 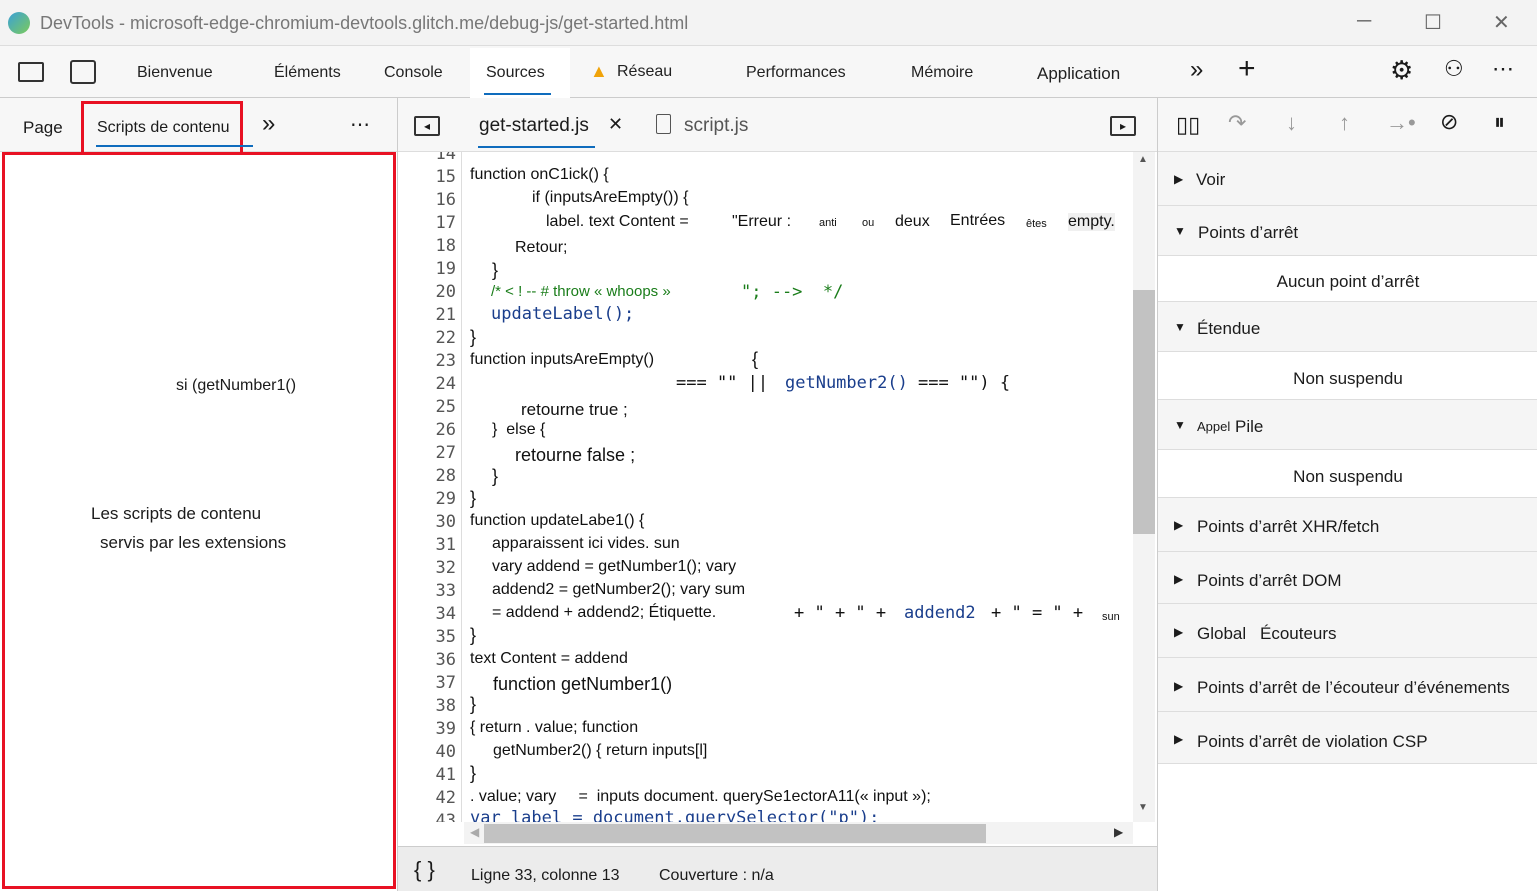 What do you see at coordinates (427, 614) in the screenshot?
I see `line-number: 34` at bounding box center [427, 614].